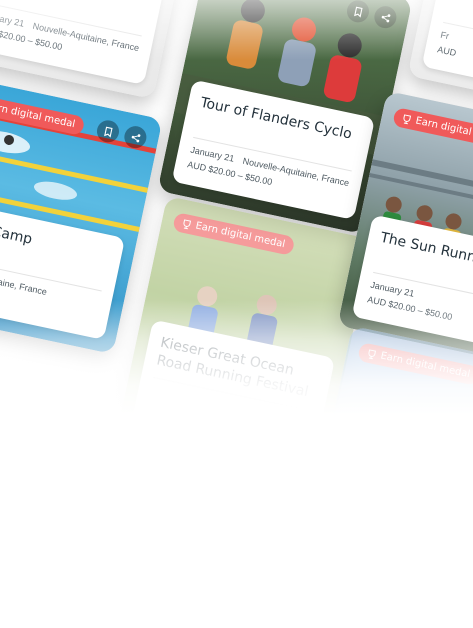 The width and height of the screenshot is (473, 628). I want to click on event-location: Fr, so click(444, 35).